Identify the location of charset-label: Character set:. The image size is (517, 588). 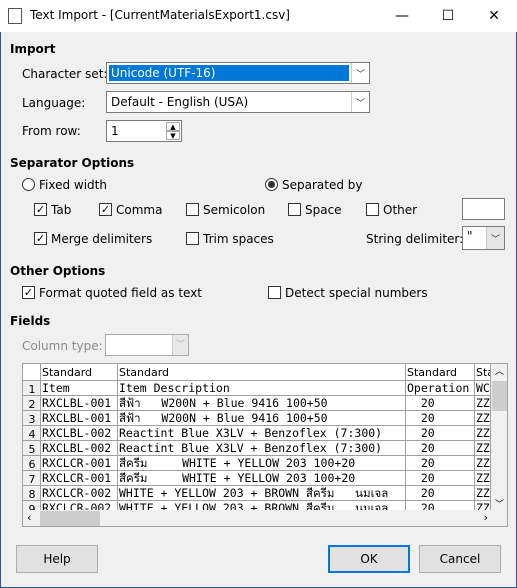
(65, 74).